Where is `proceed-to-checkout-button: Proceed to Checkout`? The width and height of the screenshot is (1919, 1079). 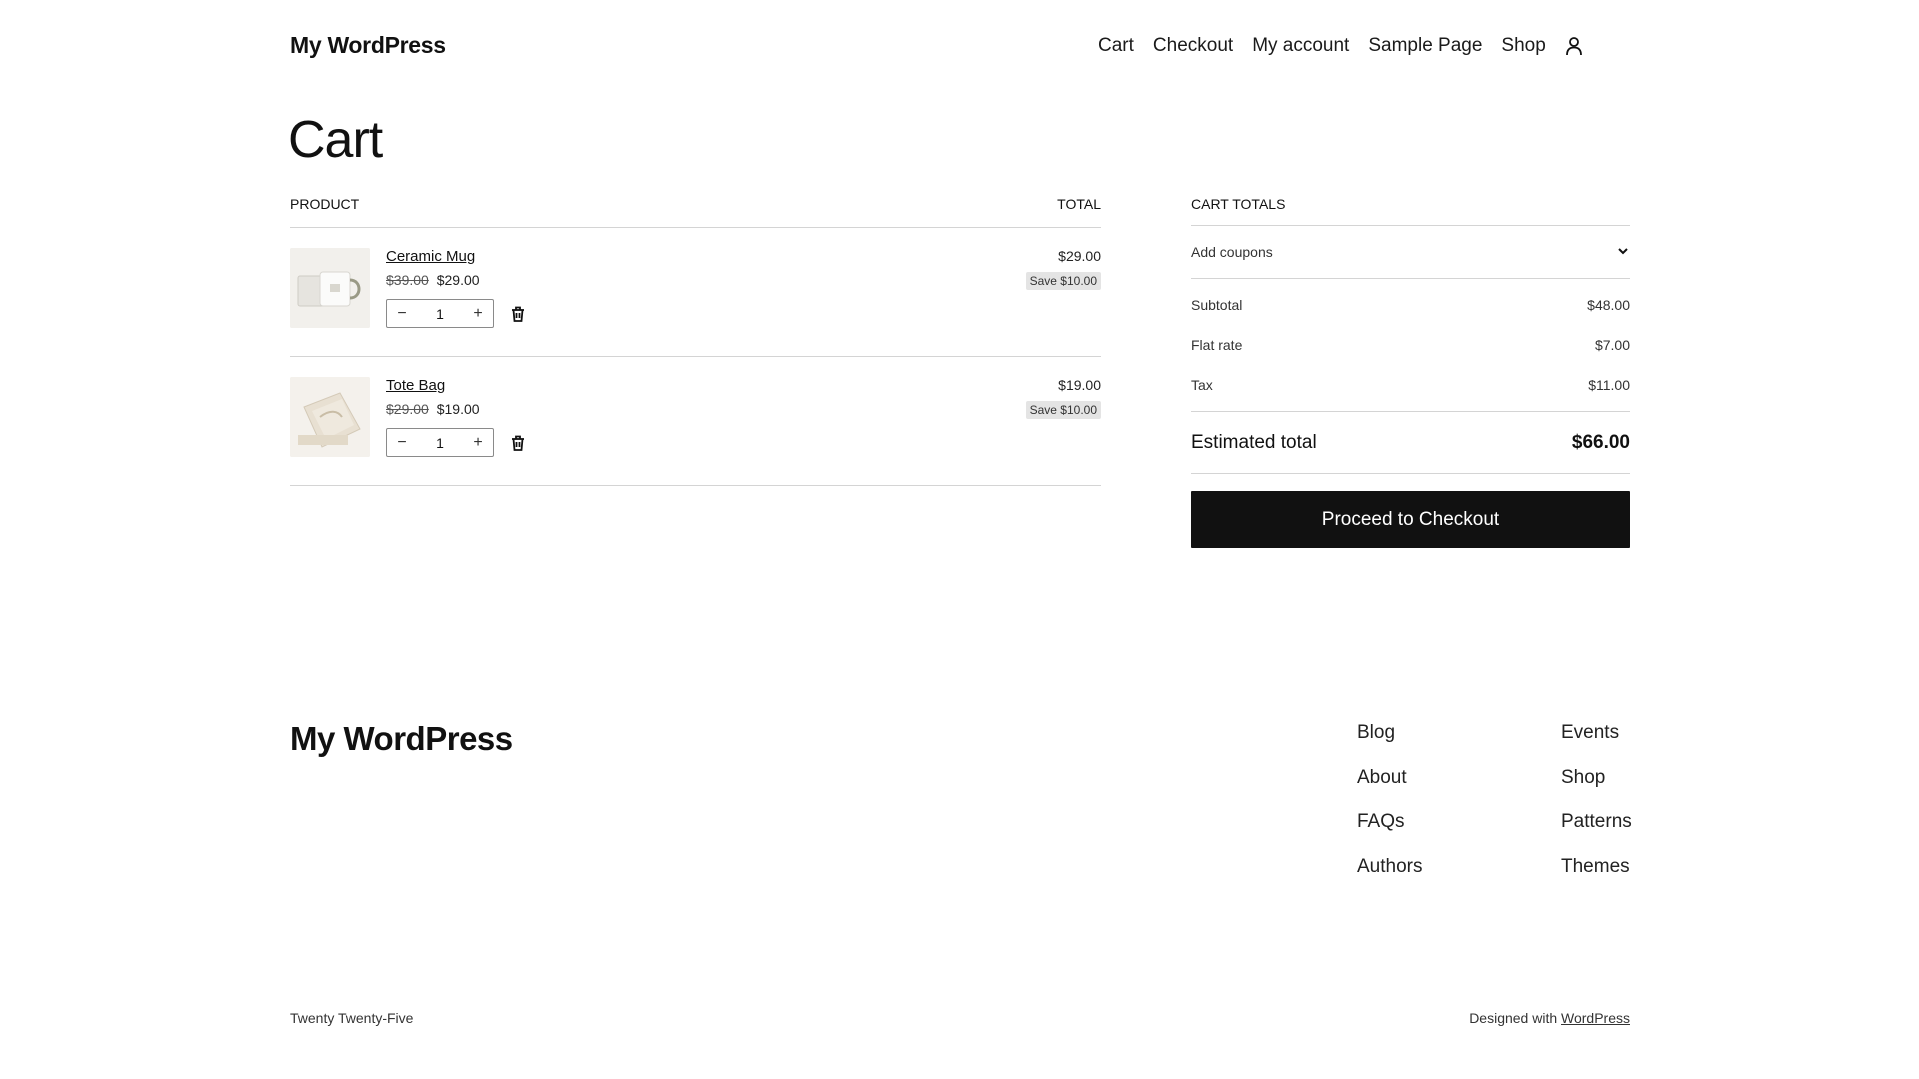 proceed-to-checkout-button: Proceed to Checkout is located at coordinates (1410, 519).